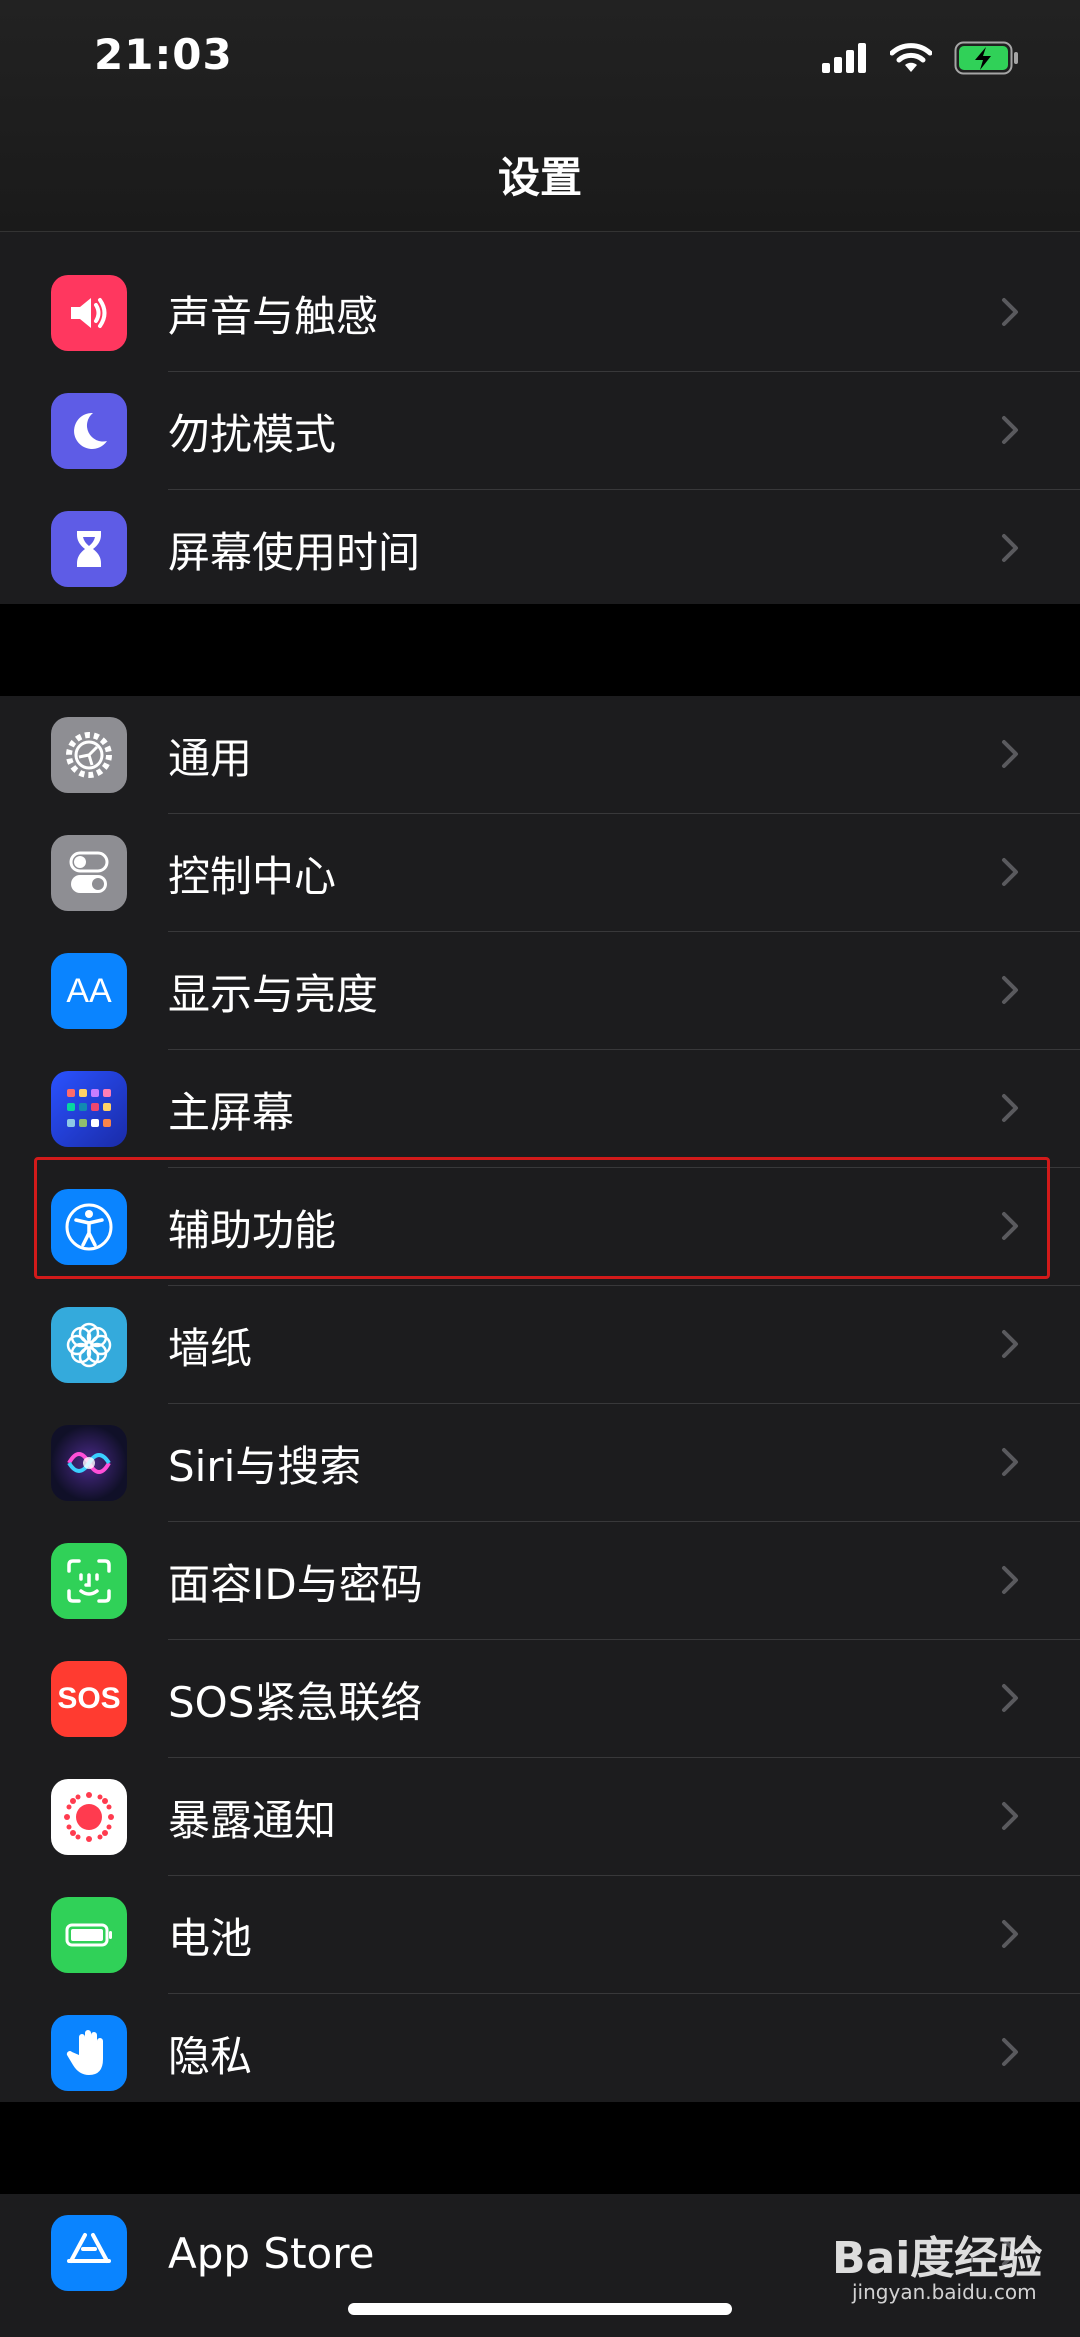 This screenshot has height=2337, width=1080. What do you see at coordinates (540, 1935) in the screenshot?
I see `row-battery: 电池` at bounding box center [540, 1935].